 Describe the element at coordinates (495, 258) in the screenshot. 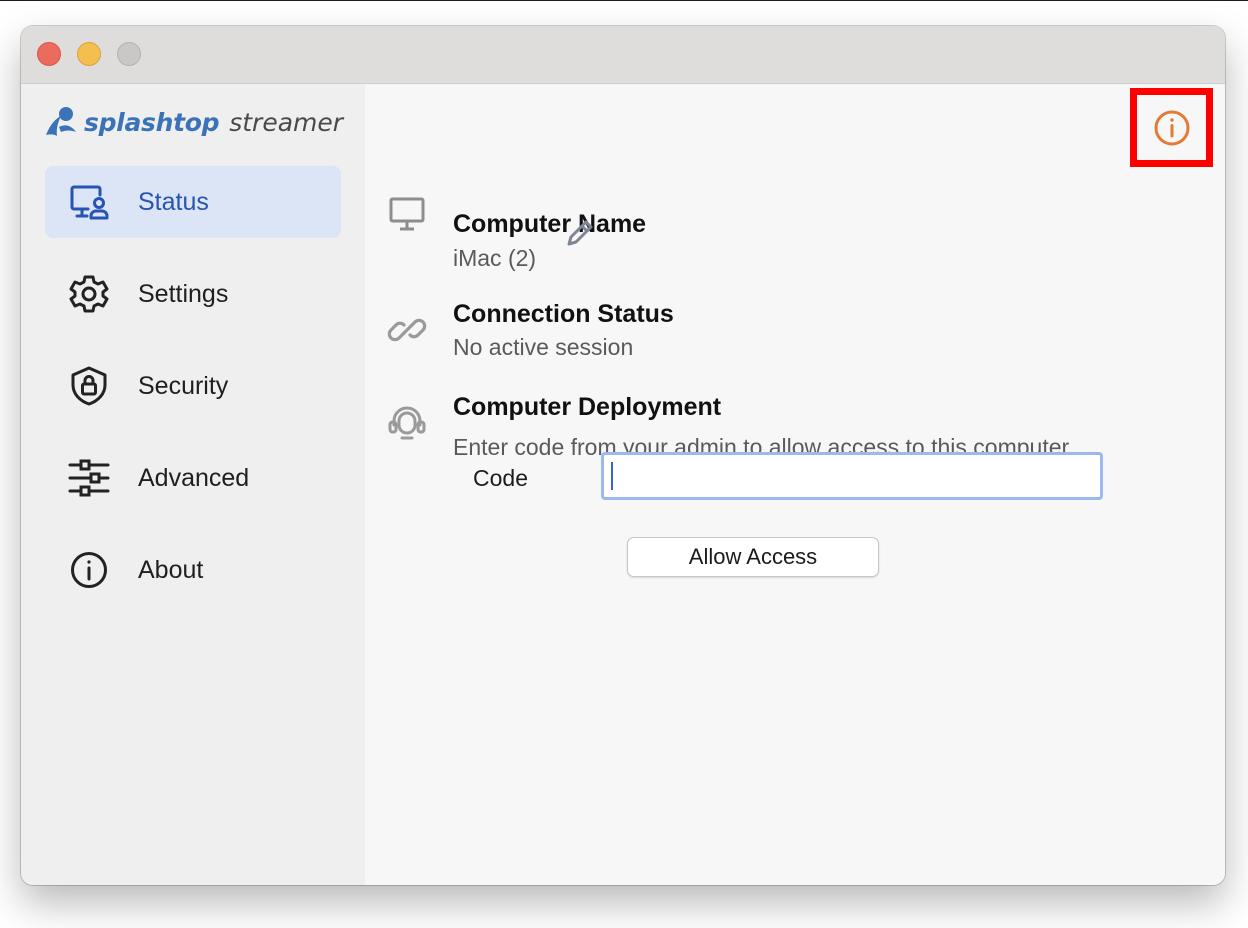

I see `computer-name-value: iMac (2)` at that location.